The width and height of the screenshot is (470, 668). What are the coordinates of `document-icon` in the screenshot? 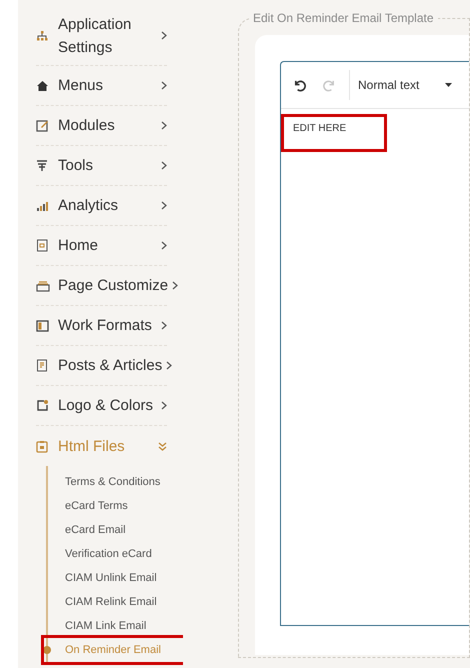 It's located at (42, 365).